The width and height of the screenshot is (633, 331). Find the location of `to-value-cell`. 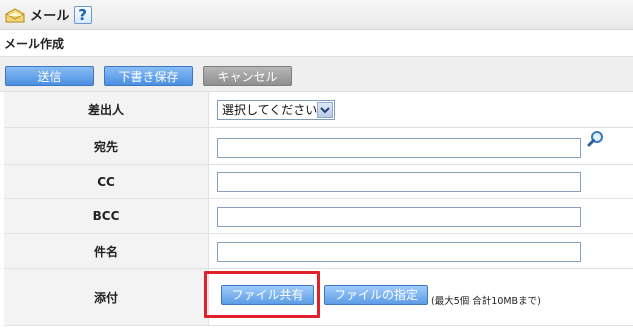

to-value-cell is located at coordinates (421, 146).